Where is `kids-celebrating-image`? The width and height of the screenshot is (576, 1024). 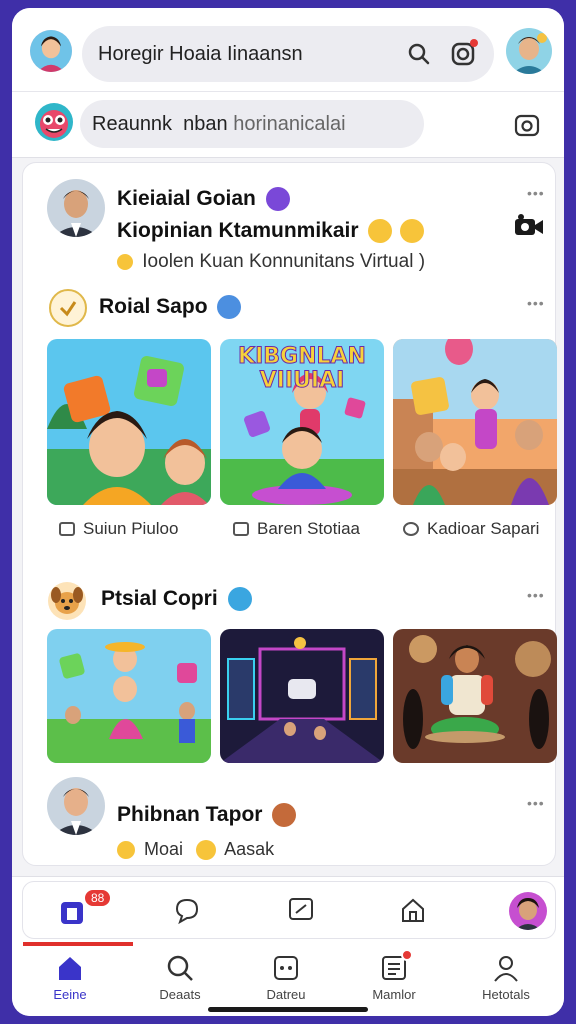 kids-celebrating-image is located at coordinates (475, 422).